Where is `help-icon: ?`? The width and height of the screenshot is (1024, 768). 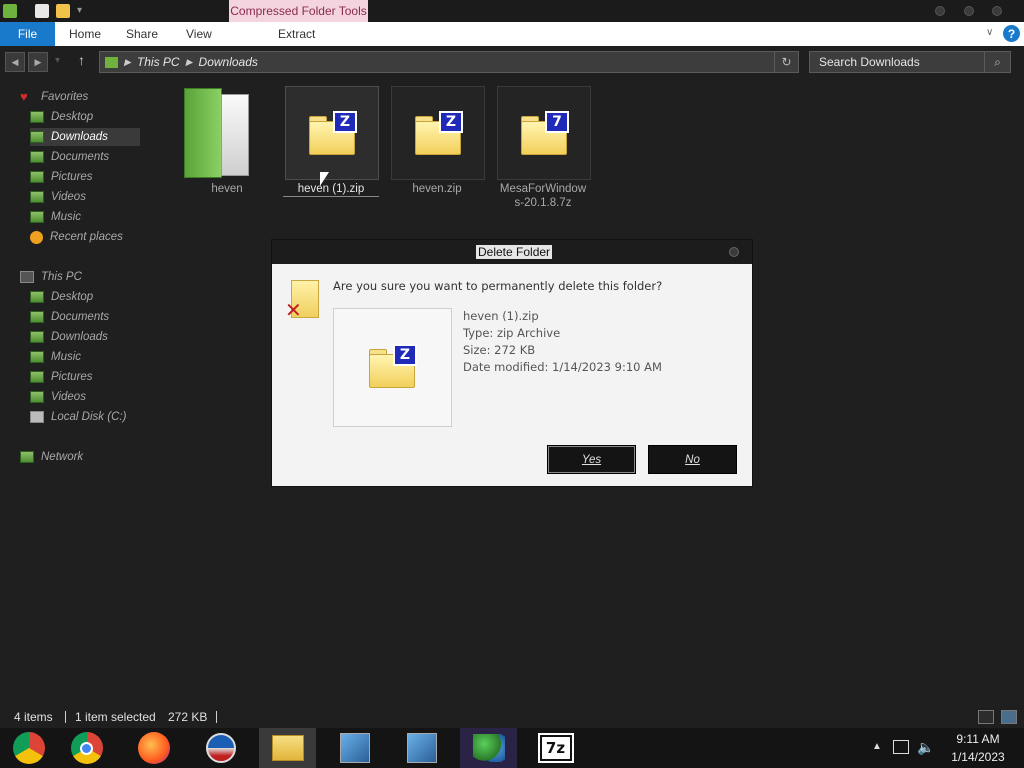 help-icon: ? is located at coordinates (1011, 33).